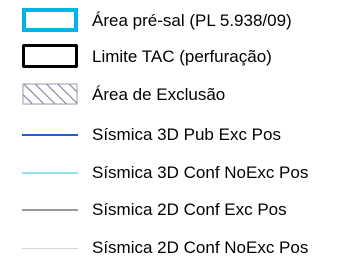 Image resolution: width=360 pixels, height=262 pixels. What do you see at coordinates (50, 248) in the screenshot?
I see `light-gray-line-swatch` at bounding box center [50, 248].